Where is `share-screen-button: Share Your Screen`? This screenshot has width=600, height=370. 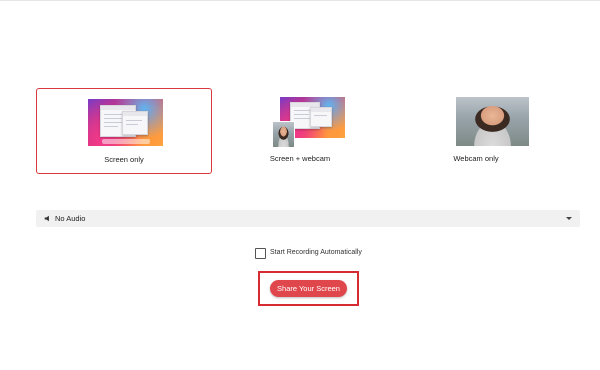 share-screen-button: Share Your Screen is located at coordinates (308, 288).